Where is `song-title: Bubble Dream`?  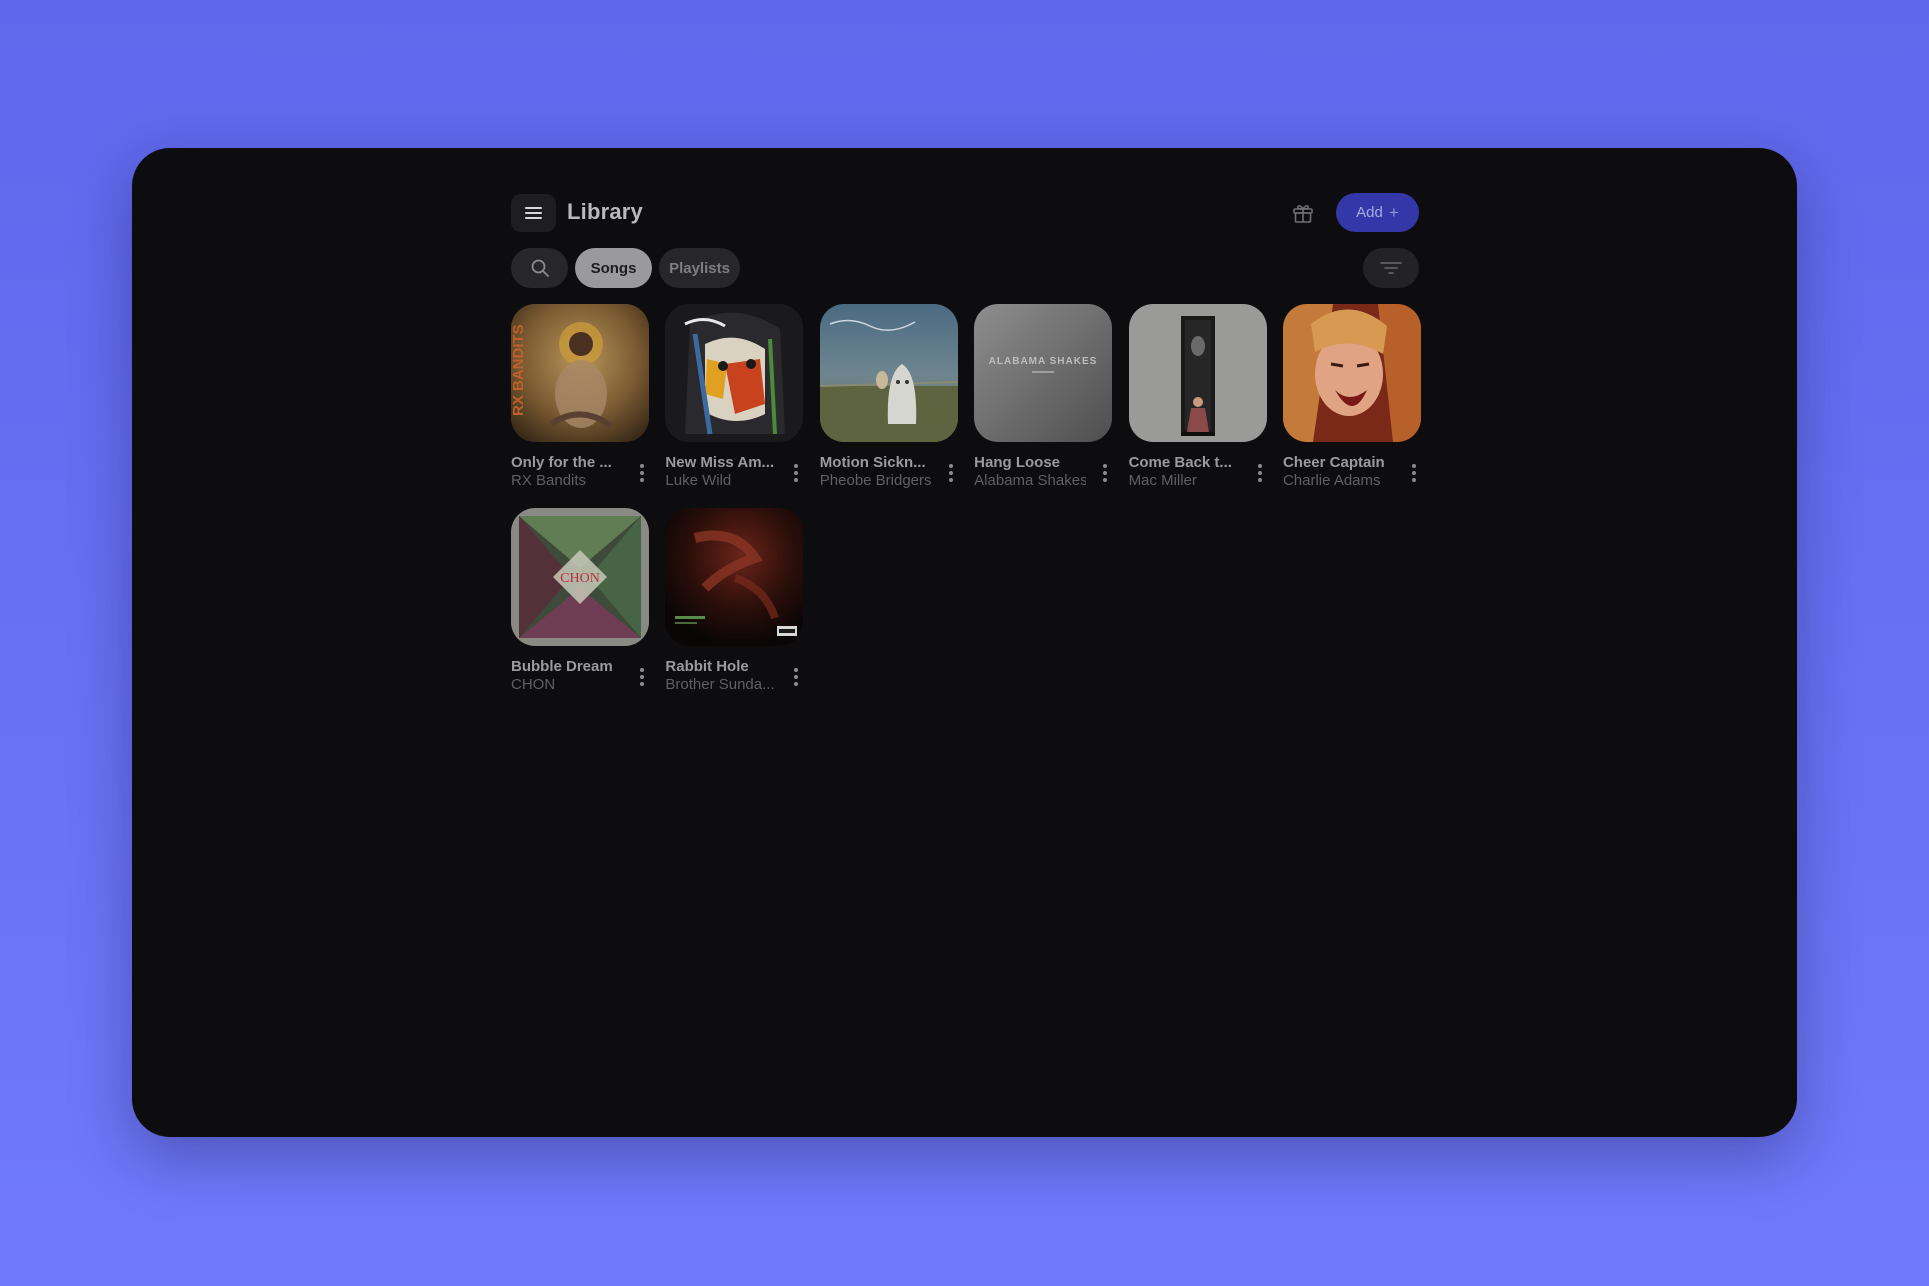
song-title: Bubble Dream is located at coordinates (562, 666).